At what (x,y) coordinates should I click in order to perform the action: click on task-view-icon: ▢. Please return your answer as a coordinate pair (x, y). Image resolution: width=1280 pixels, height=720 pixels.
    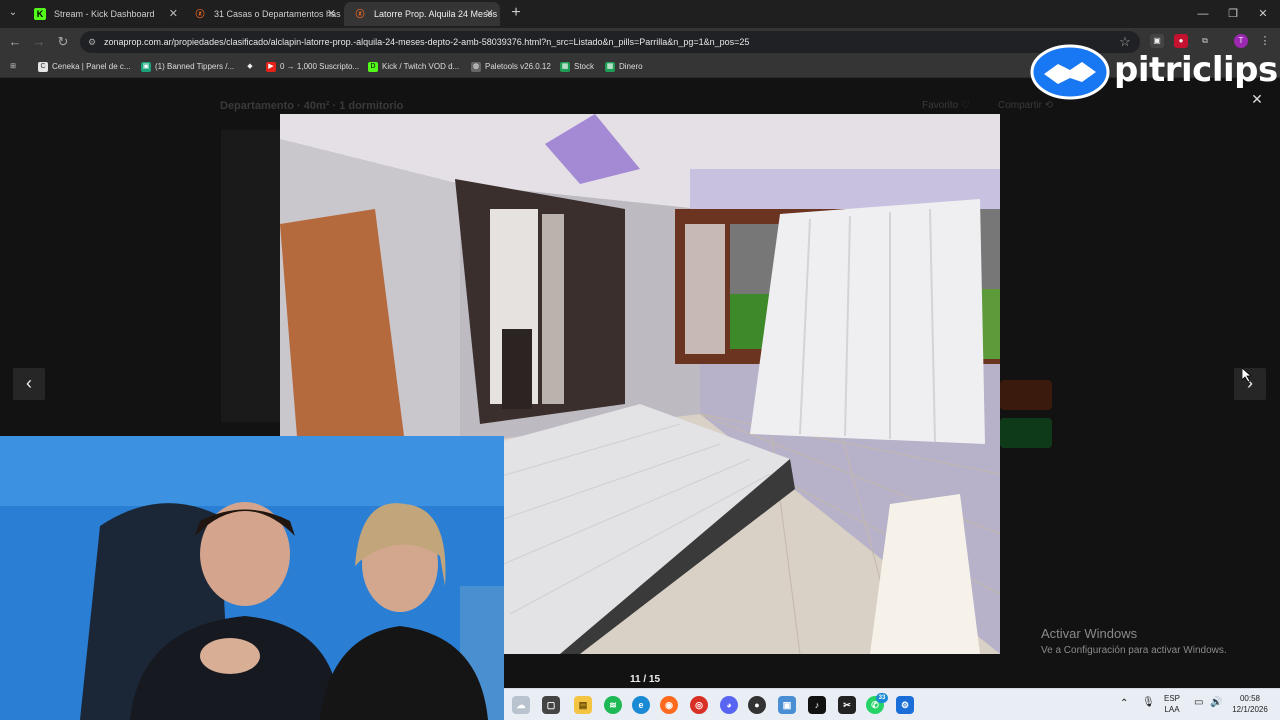
    Looking at the image, I should click on (551, 705).